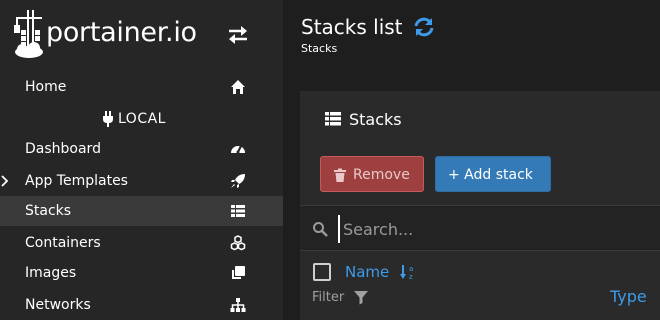 The image size is (660, 320). What do you see at coordinates (238, 35) in the screenshot?
I see `exchange-arrows-icon` at bounding box center [238, 35].